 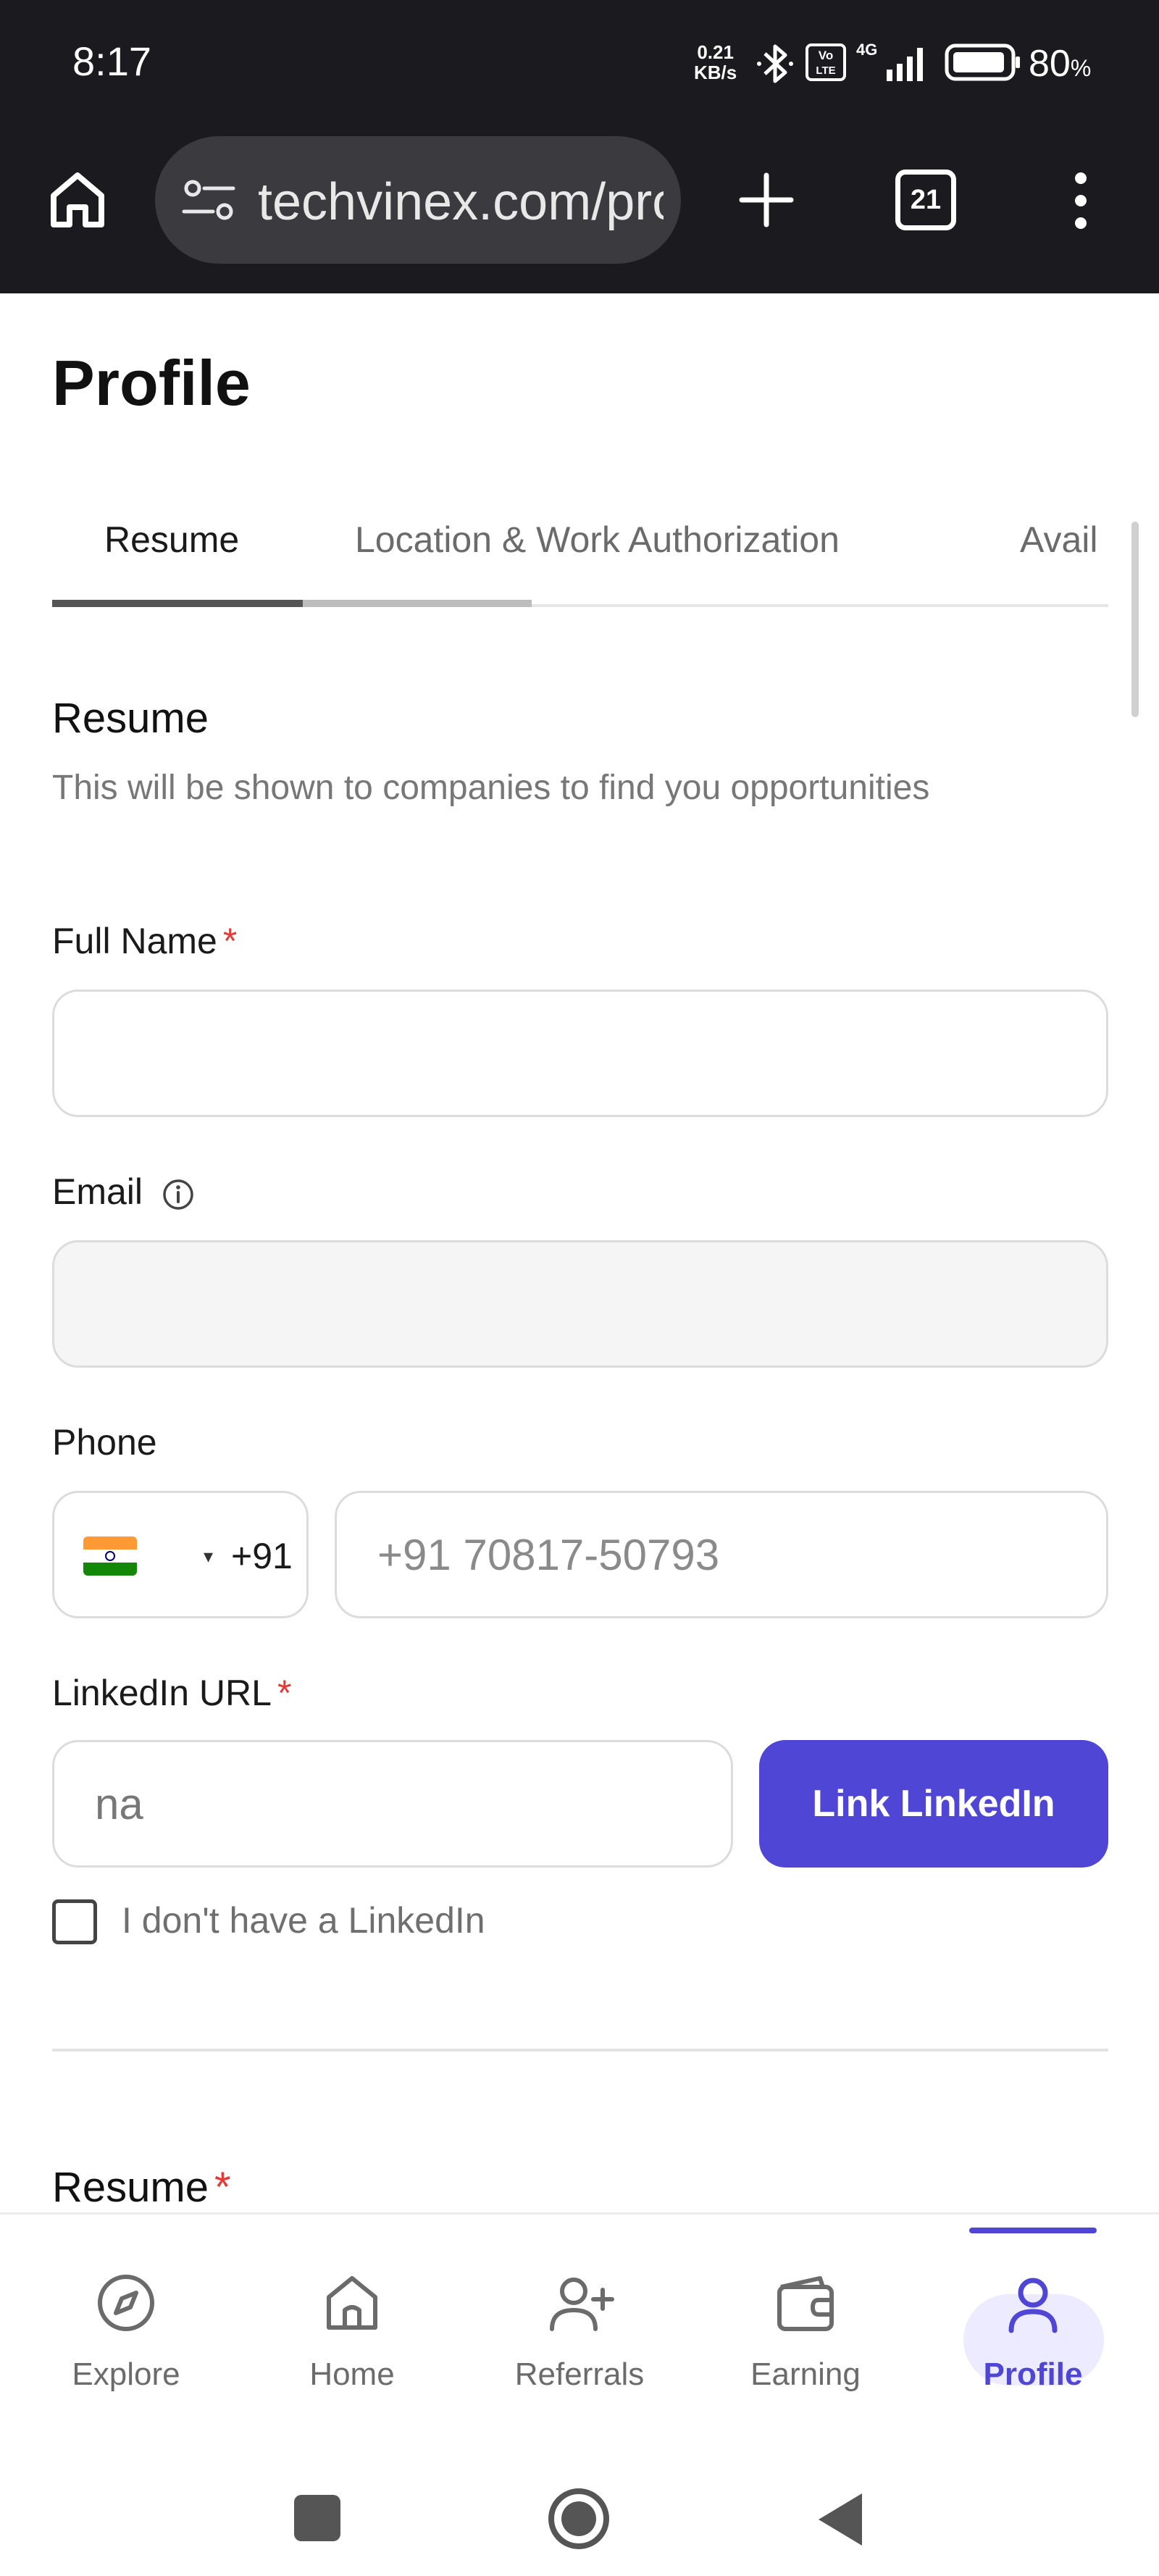 I want to click on linkedin-url-input, so click(x=392, y=1803).